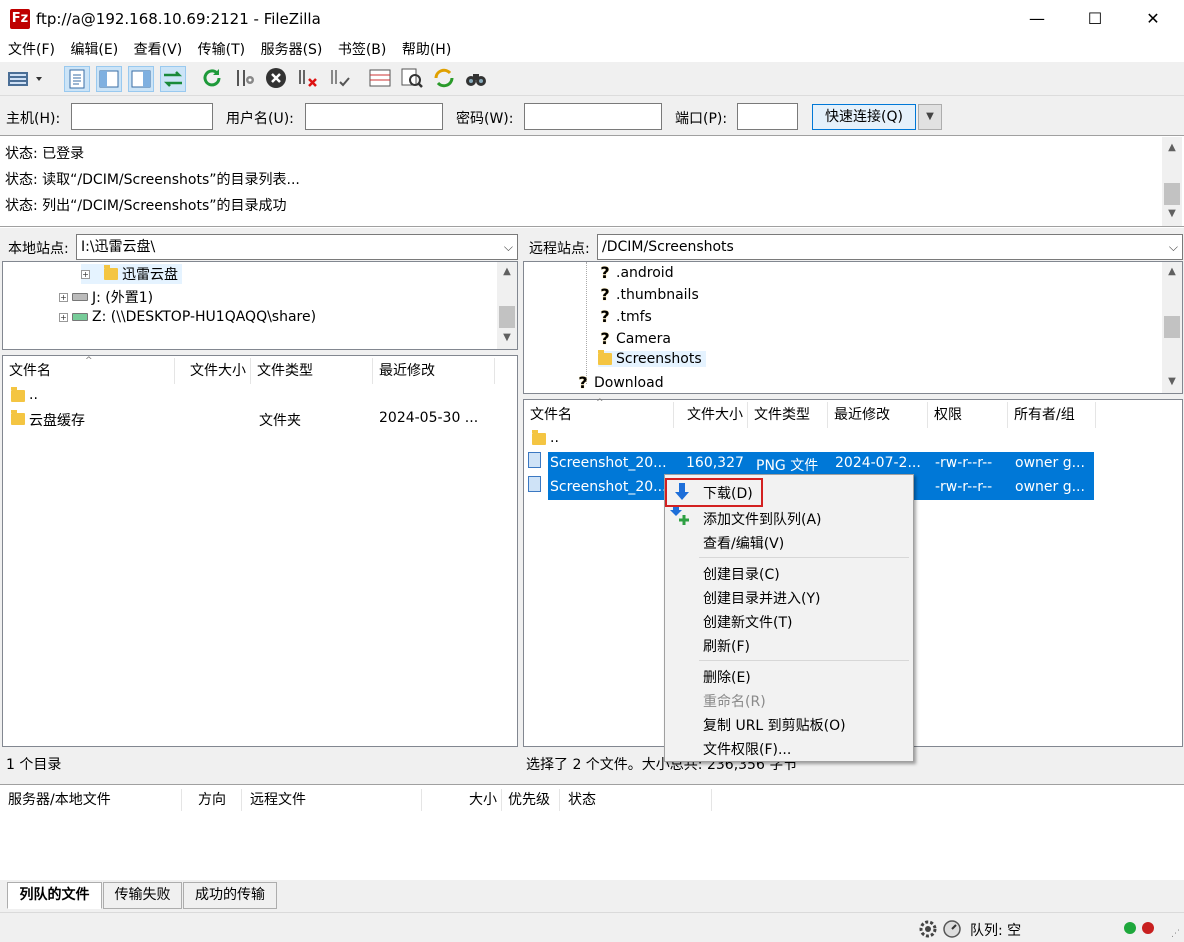 This screenshot has height=942, width=1184. What do you see at coordinates (747, 622) in the screenshot?
I see `context-create-file: 创建新文件(T)` at bounding box center [747, 622].